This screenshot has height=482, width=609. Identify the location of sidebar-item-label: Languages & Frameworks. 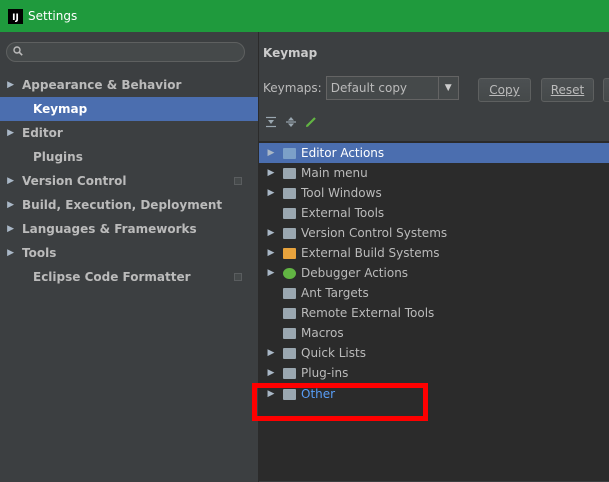
(109, 229).